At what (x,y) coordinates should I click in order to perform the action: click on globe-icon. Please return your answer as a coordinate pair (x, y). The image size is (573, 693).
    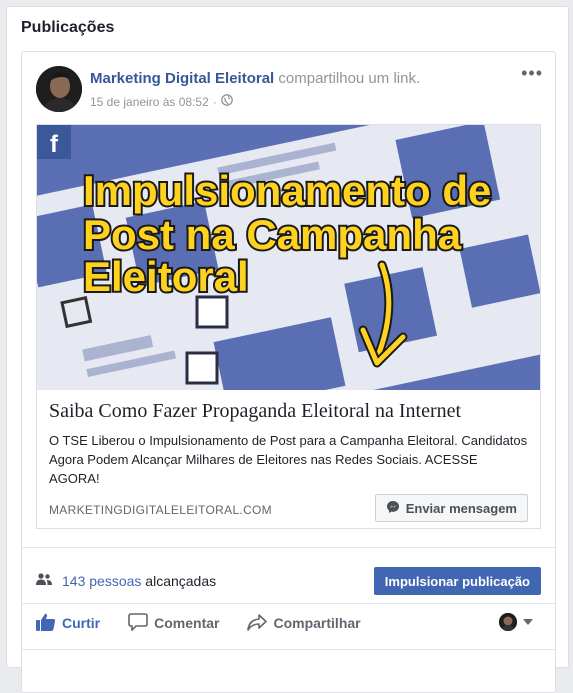
    Looking at the image, I should click on (226, 101).